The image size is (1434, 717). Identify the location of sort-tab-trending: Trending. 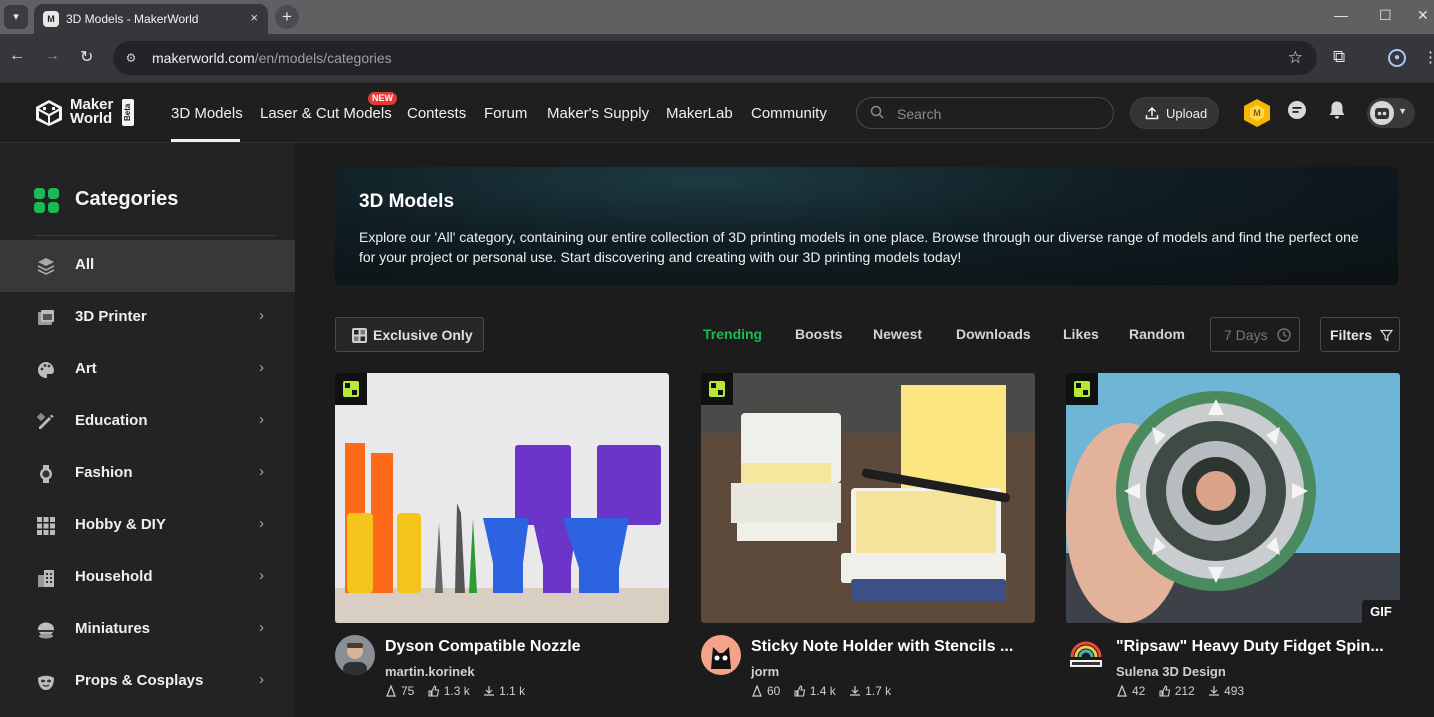
(732, 334).